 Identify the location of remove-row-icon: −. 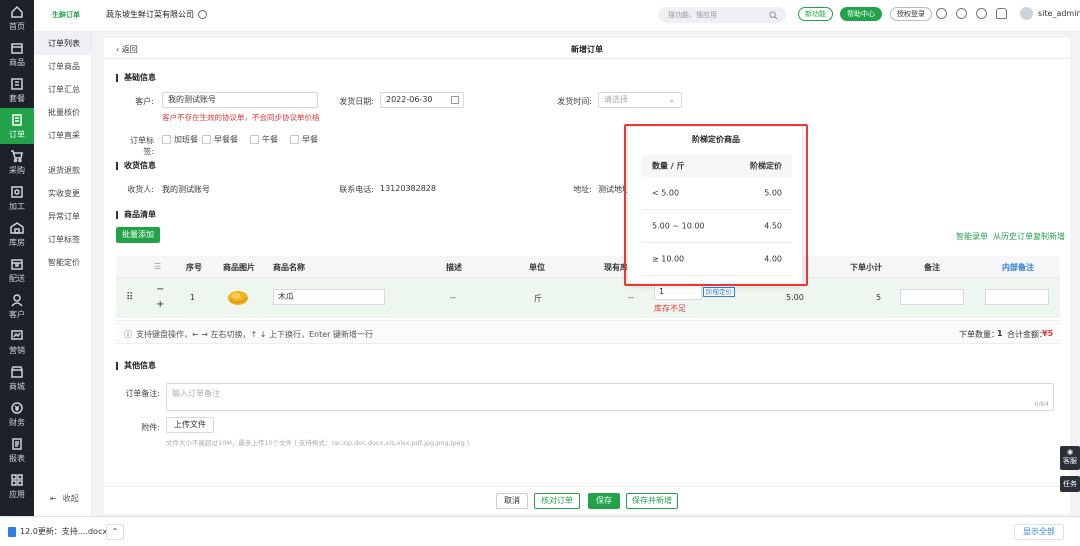
(160, 289).